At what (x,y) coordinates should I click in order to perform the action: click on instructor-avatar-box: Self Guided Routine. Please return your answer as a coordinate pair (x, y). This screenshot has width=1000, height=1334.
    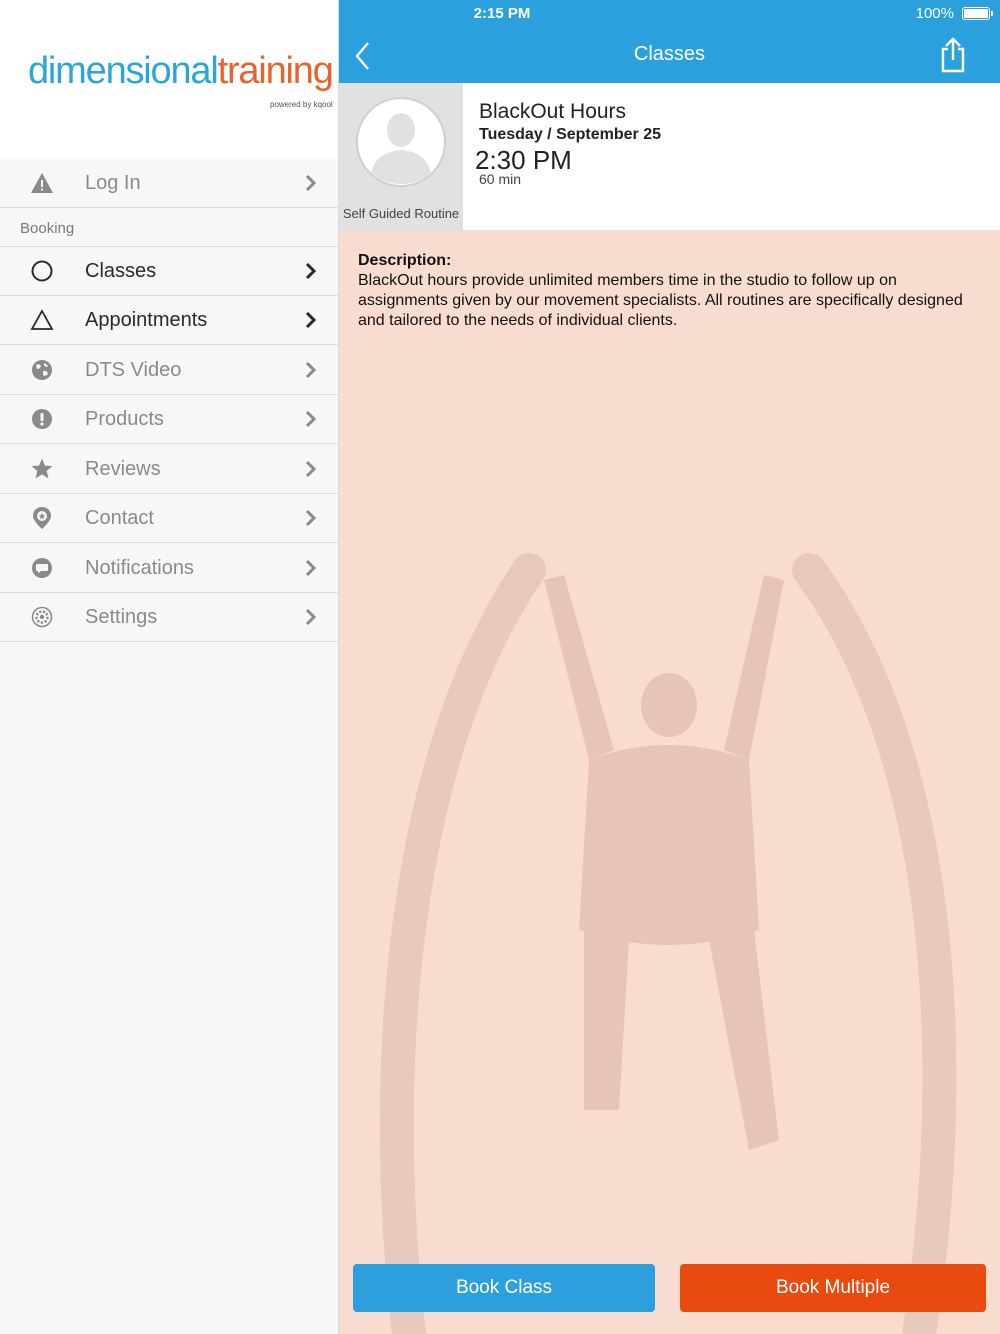
    Looking at the image, I should click on (401, 157).